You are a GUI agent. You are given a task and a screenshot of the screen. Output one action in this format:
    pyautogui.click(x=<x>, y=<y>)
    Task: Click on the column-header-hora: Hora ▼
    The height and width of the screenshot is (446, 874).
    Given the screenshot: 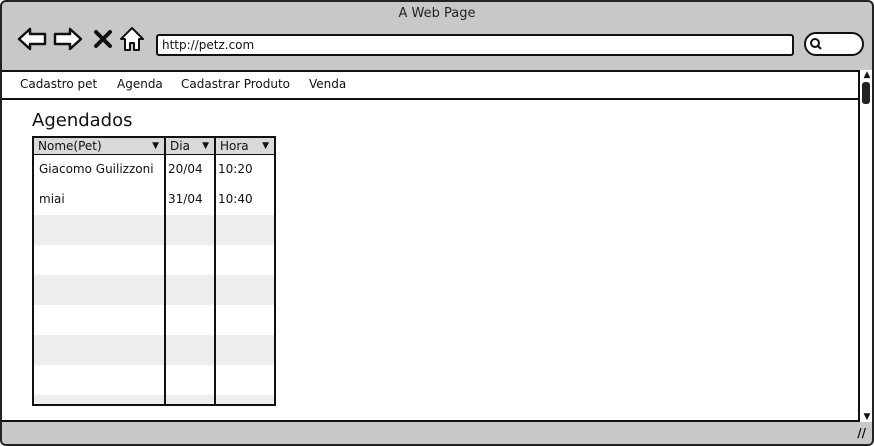 What is the action you would take?
    pyautogui.click(x=245, y=146)
    